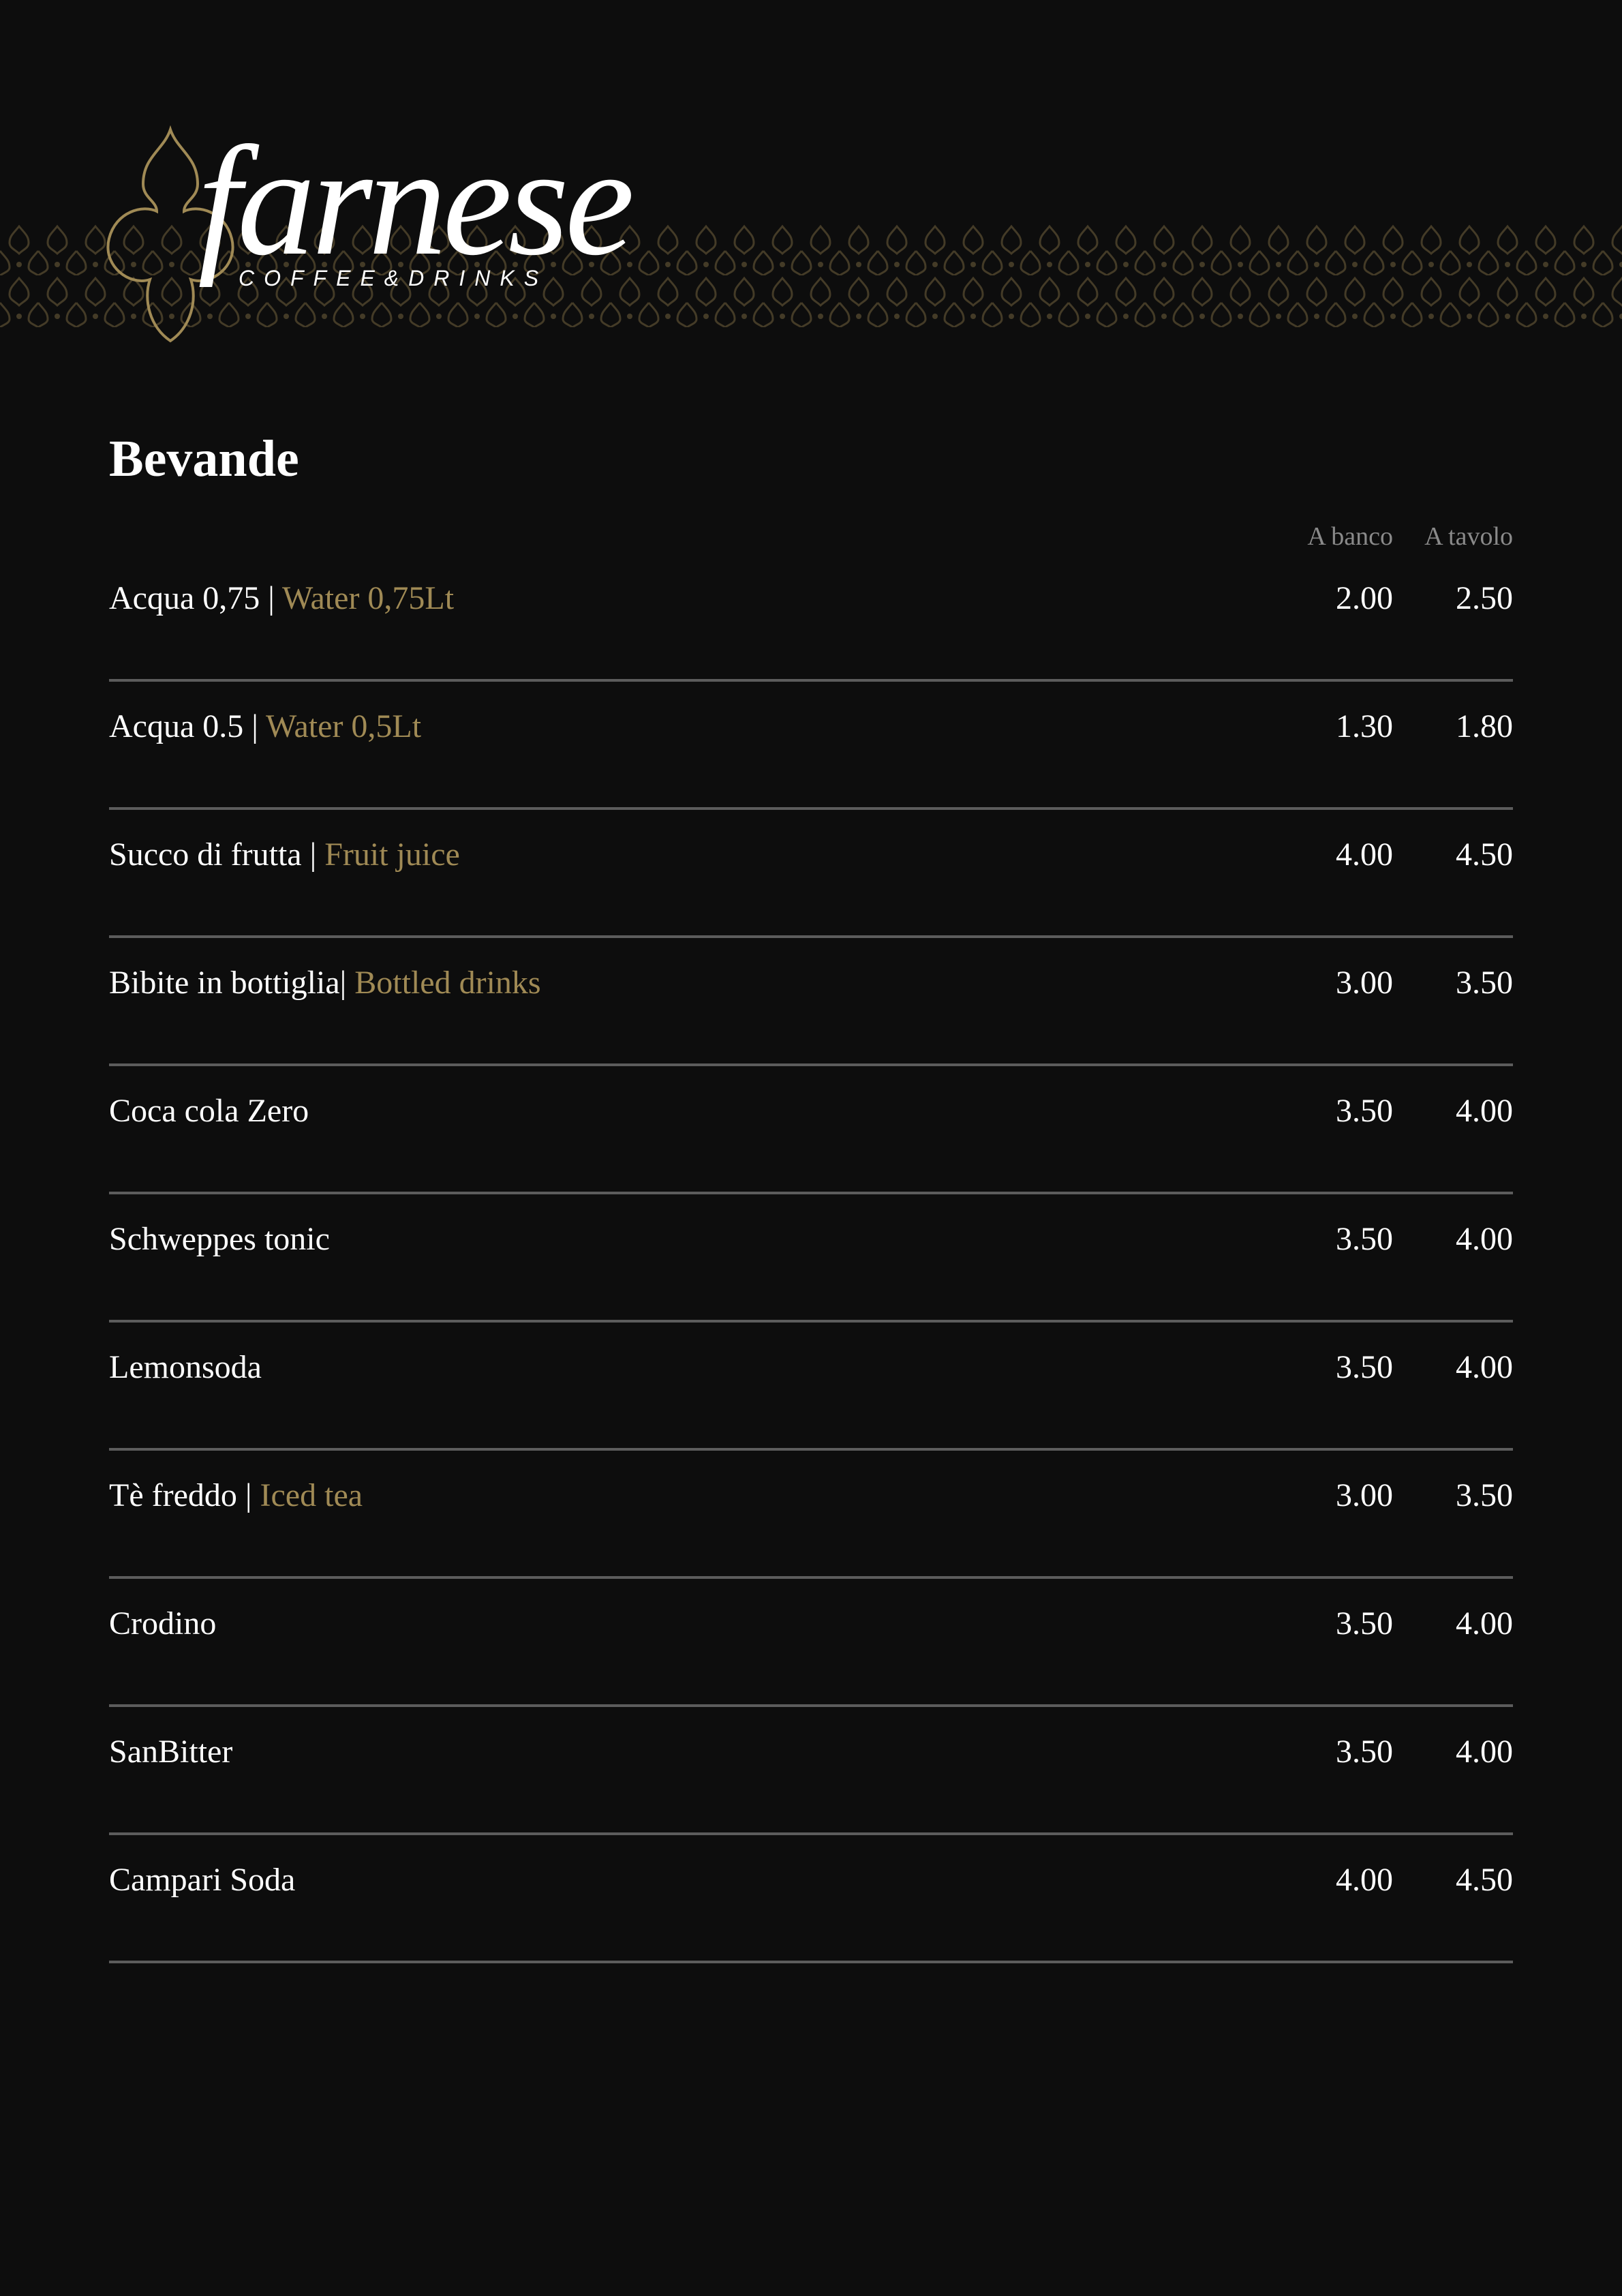 This screenshot has height=2296, width=1622. What do you see at coordinates (811, 1771) in the screenshot?
I see `menu-row: SanBitter 3.50 4.00` at bounding box center [811, 1771].